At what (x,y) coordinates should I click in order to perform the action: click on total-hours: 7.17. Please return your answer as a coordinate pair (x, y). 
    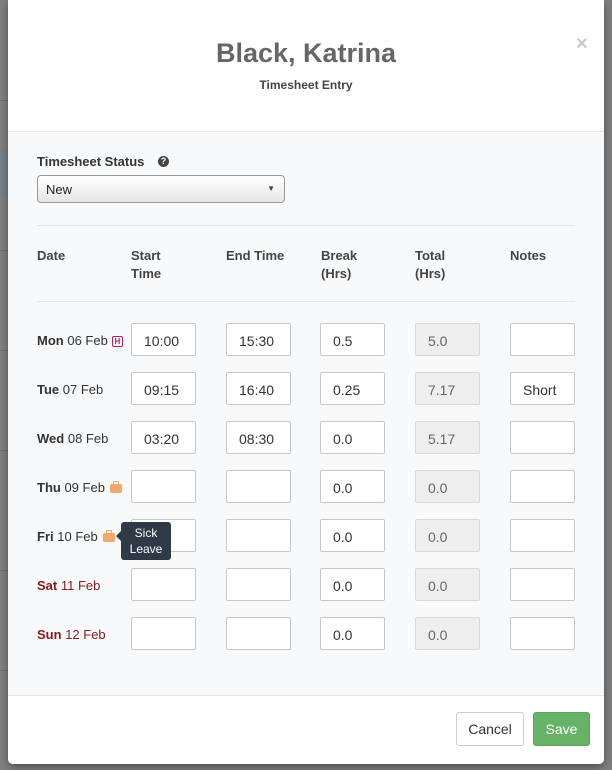
    Looking at the image, I should click on (447, 388).